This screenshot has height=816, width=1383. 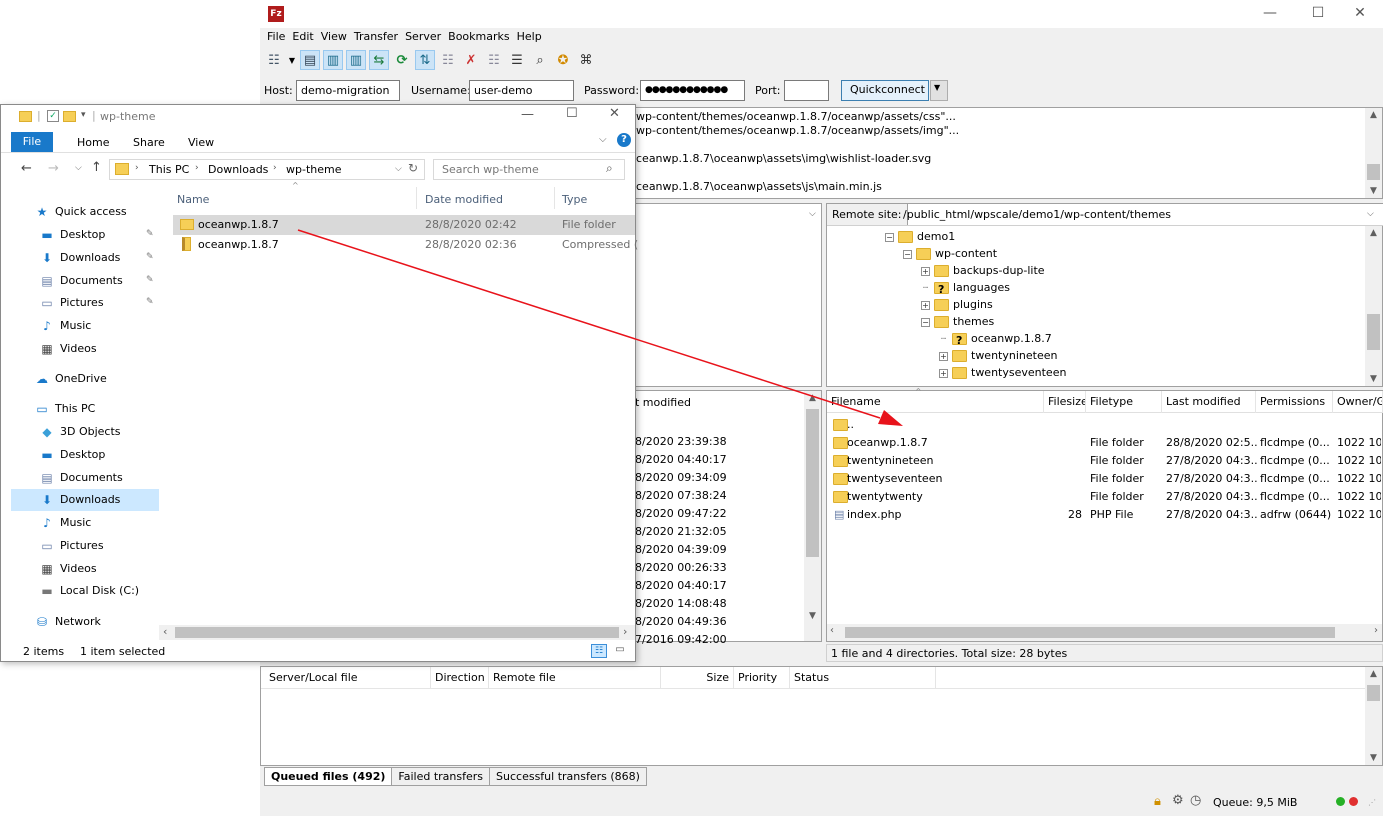 I want to click on drag-arrow-head, so click(x=890, y=418).